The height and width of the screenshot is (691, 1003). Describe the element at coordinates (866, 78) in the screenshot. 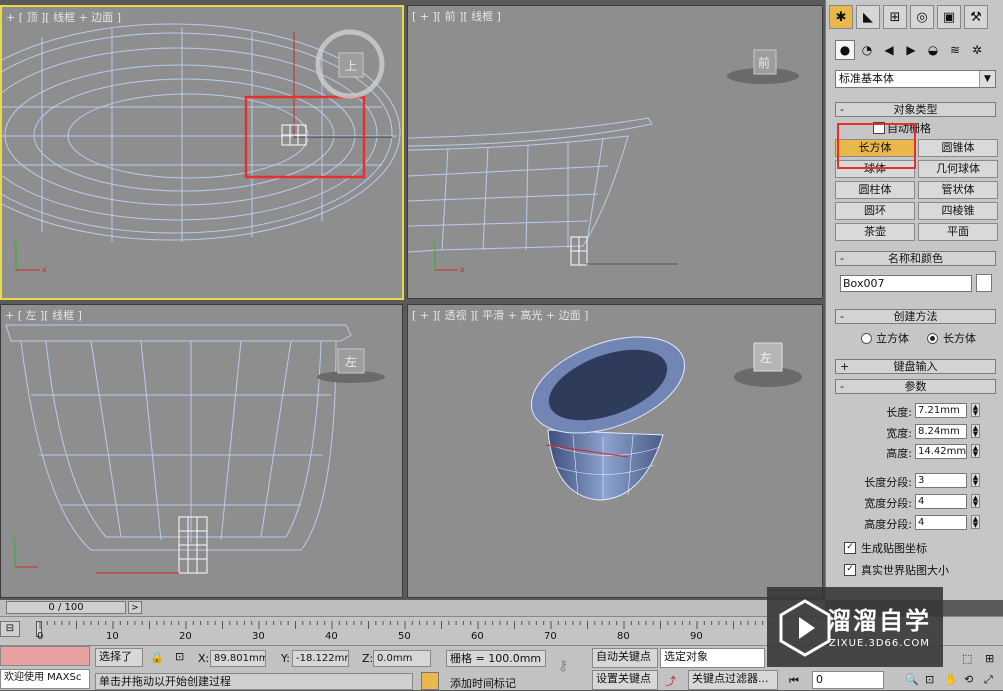

I see `category-dropdown-value: 标准基本体` at that location.